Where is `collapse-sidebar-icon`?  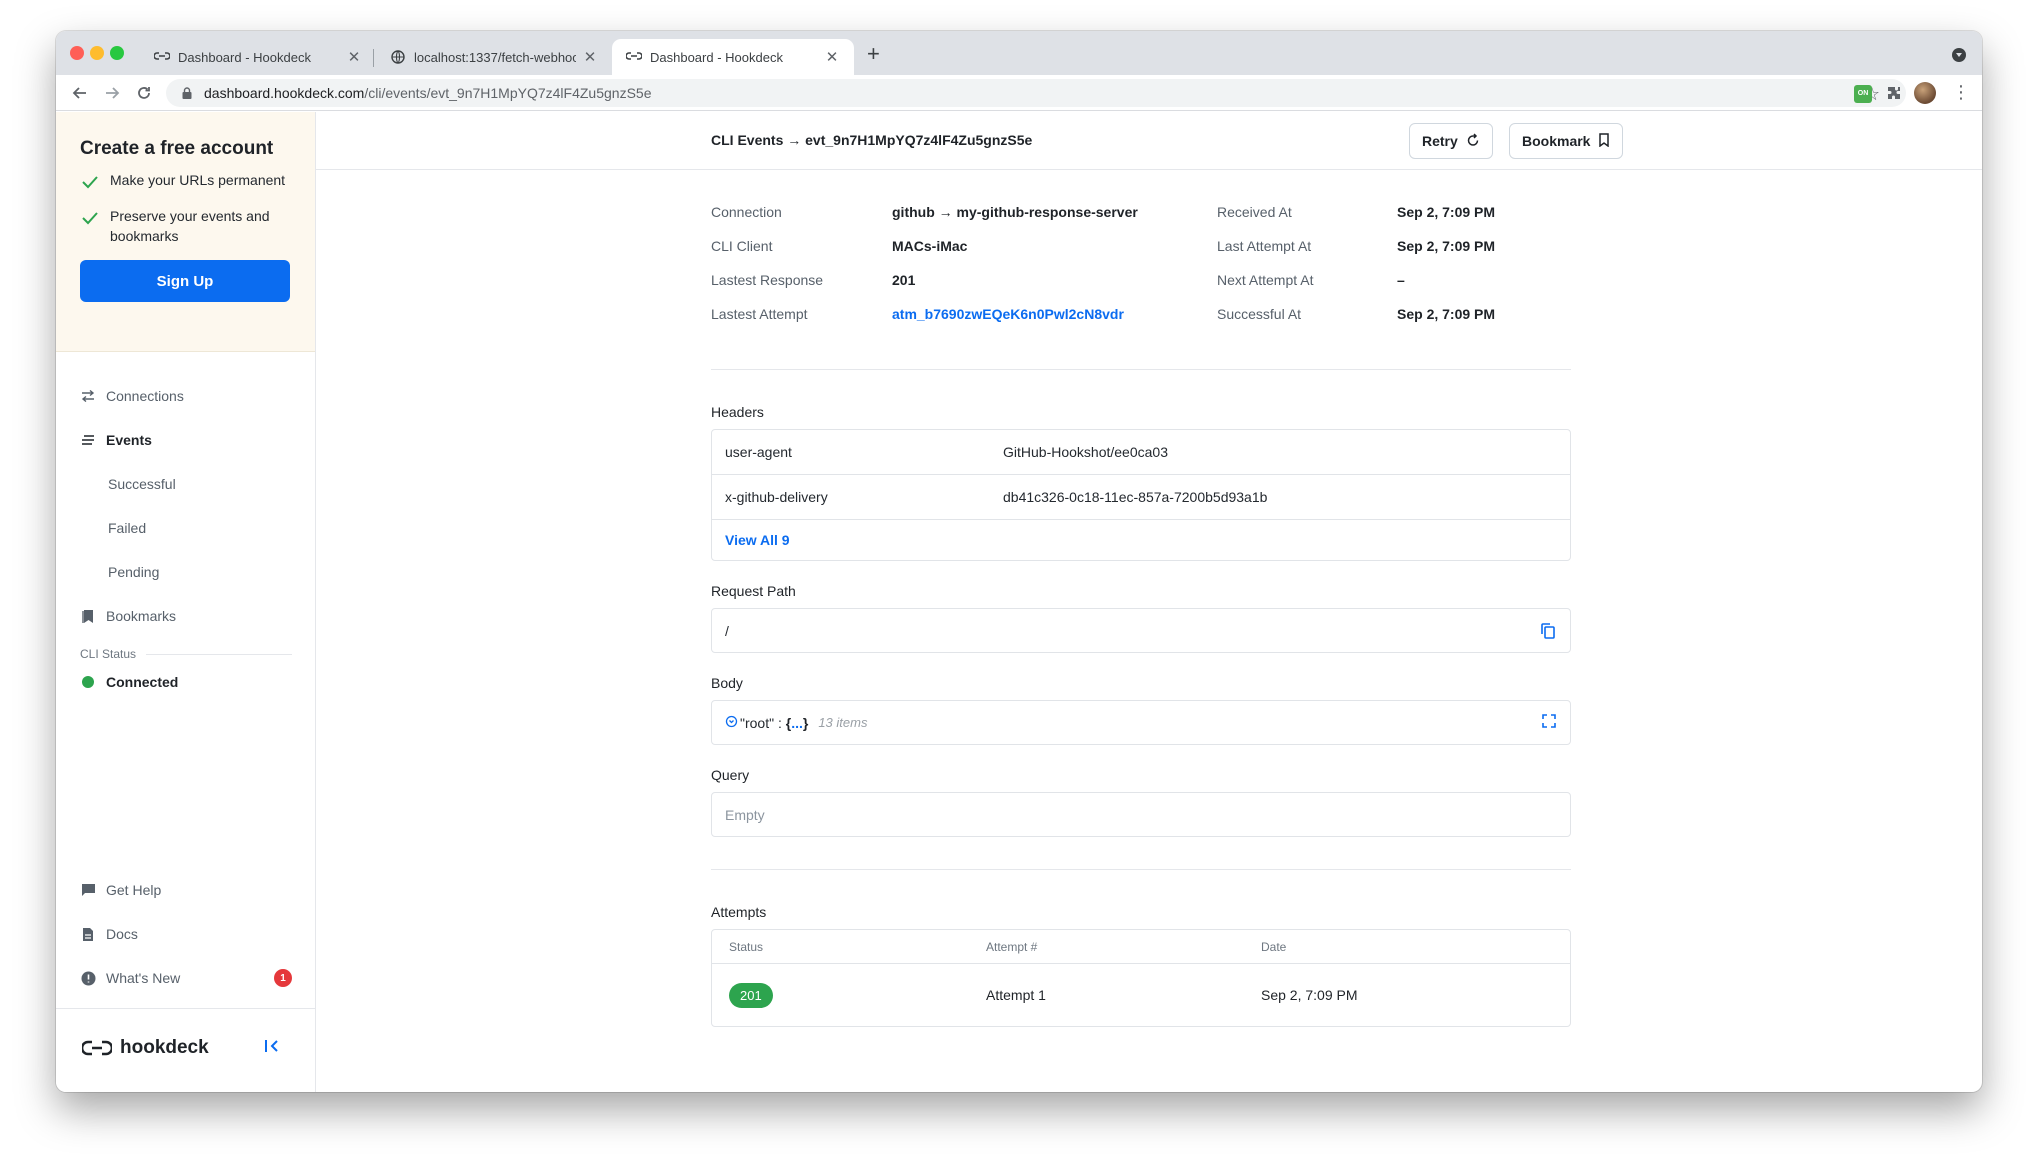 collapse-sidebar-icon is located at coordinates (272, 1048).